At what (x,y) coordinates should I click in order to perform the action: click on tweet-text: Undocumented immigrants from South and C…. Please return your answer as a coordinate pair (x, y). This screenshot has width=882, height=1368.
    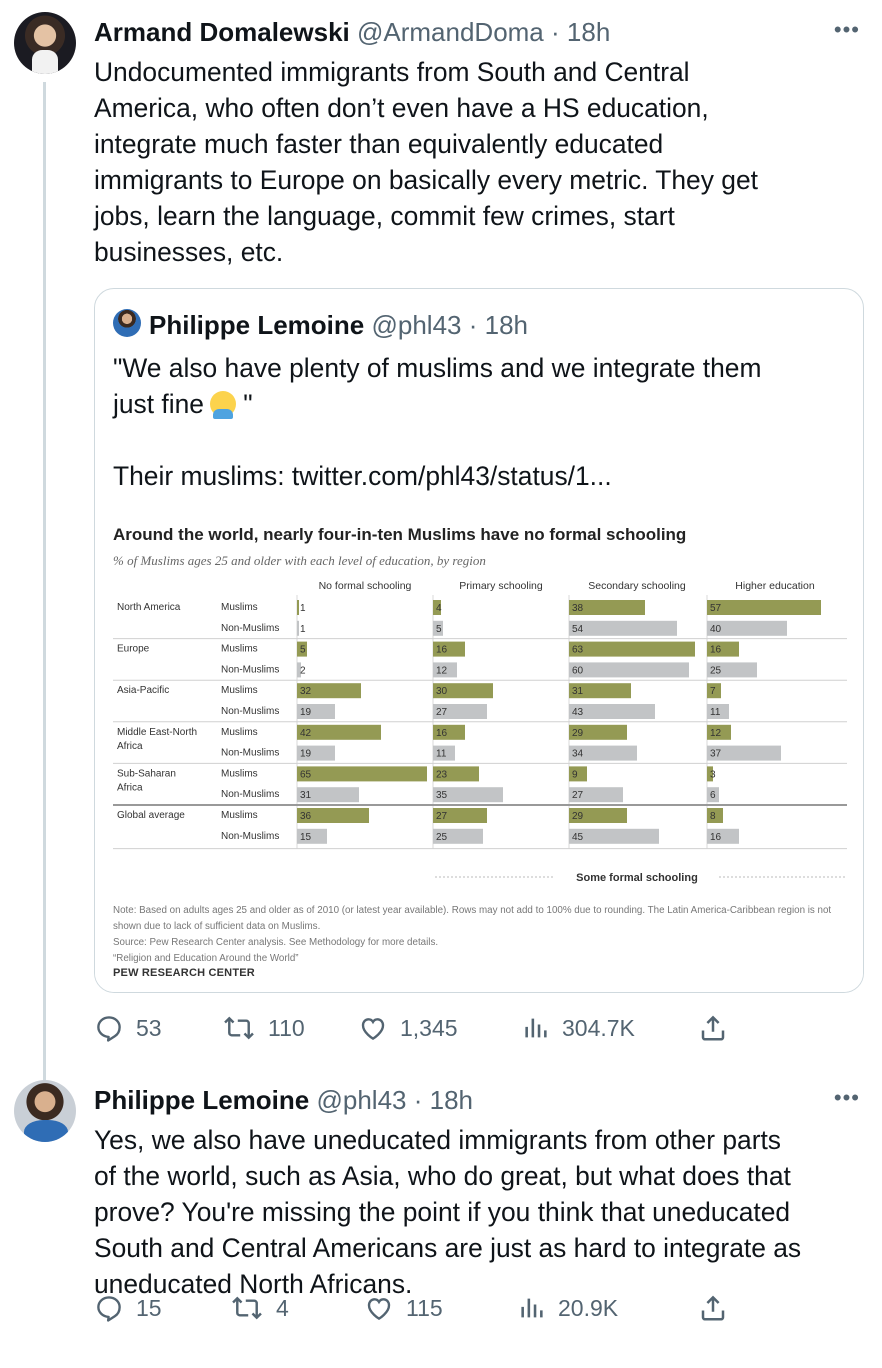
    Looking at the image, I should click on (426, 162).